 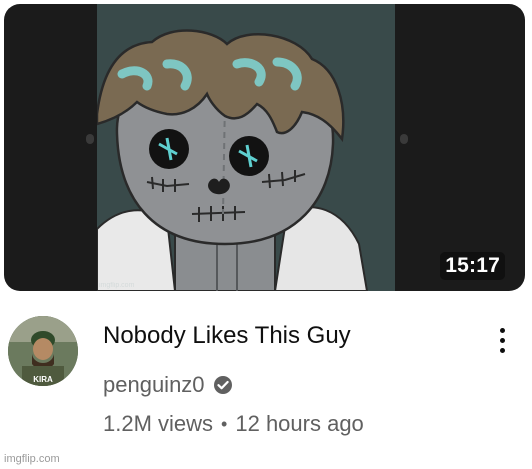 I want to click on channel-row: penguinz0, so click(x=168, y=385).